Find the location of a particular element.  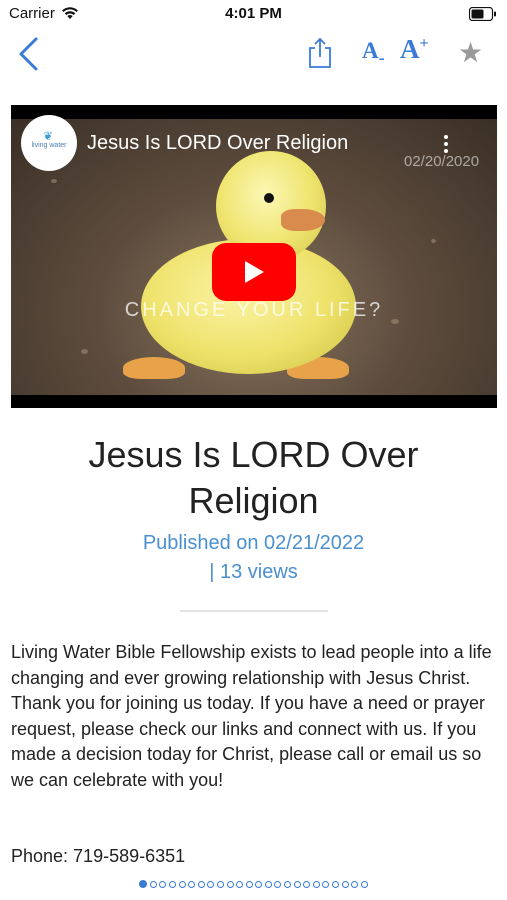

video-overlay-text-2: CHANGE YOUR LIFE? is located at coordinates (254, 310).